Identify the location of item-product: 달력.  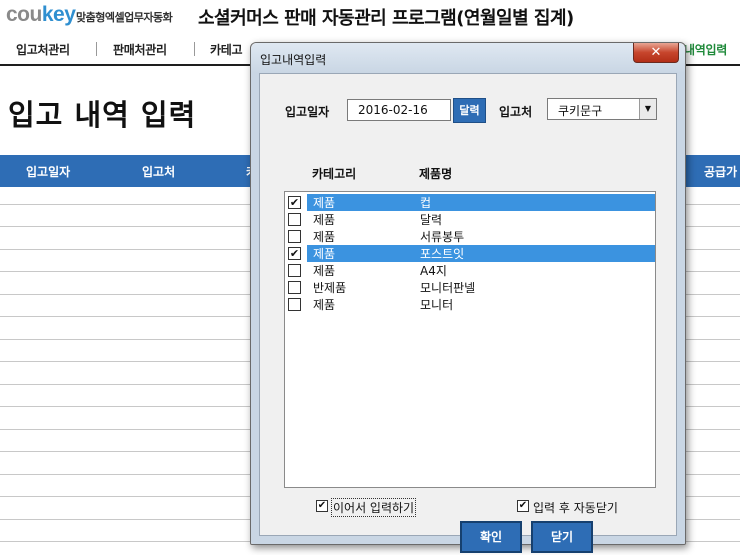
(431, 220).